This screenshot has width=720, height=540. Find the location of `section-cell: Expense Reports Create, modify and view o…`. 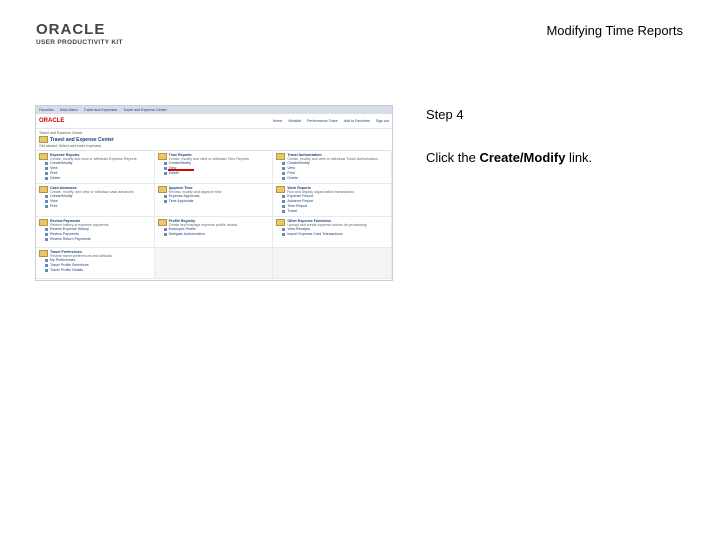

section-cell: Expense Reports Create, modify and view o… is located at coordinates (95, 167).